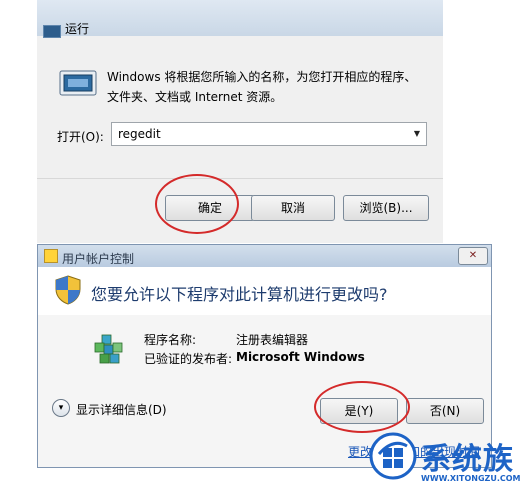  I want to click on run-title-bar: 运行, so click(240, 19).